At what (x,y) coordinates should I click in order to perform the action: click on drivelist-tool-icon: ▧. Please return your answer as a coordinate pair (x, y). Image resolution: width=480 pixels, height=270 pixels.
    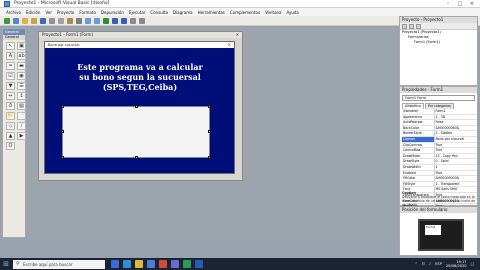
    Looking at the image, I should click on (21, 106).